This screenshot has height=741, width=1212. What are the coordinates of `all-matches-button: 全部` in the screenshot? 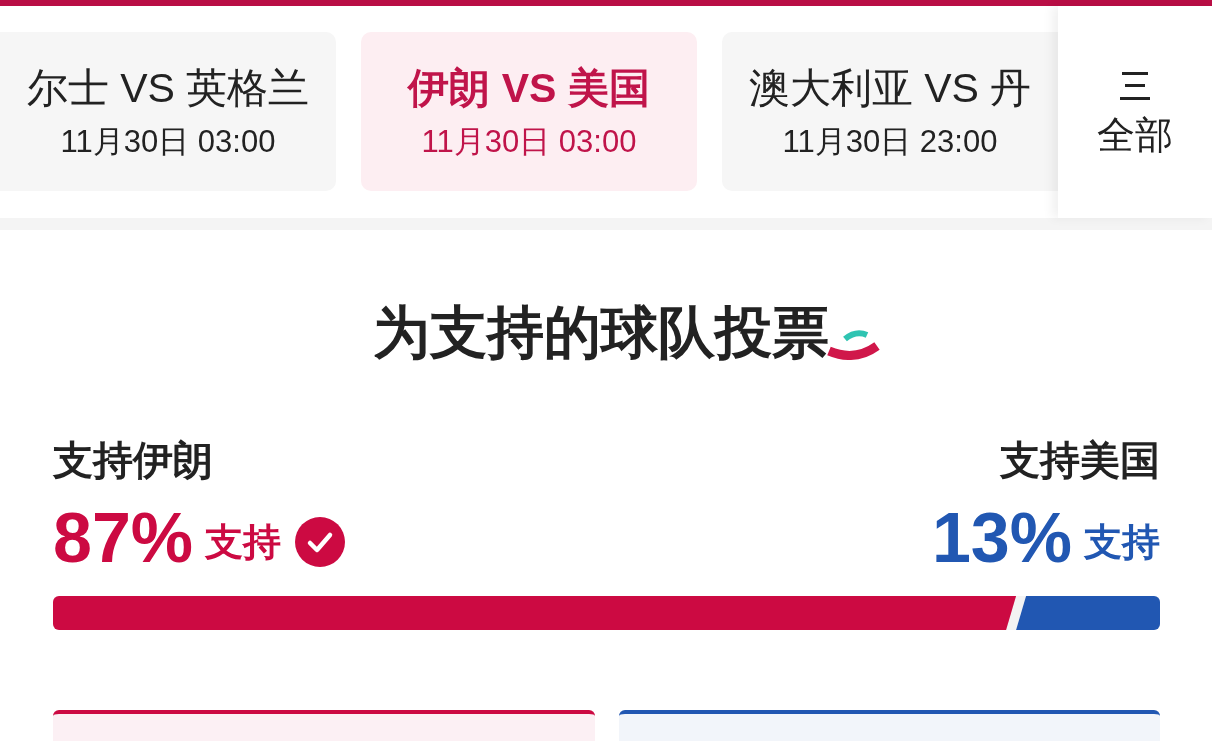 It's located at (1135, 112).